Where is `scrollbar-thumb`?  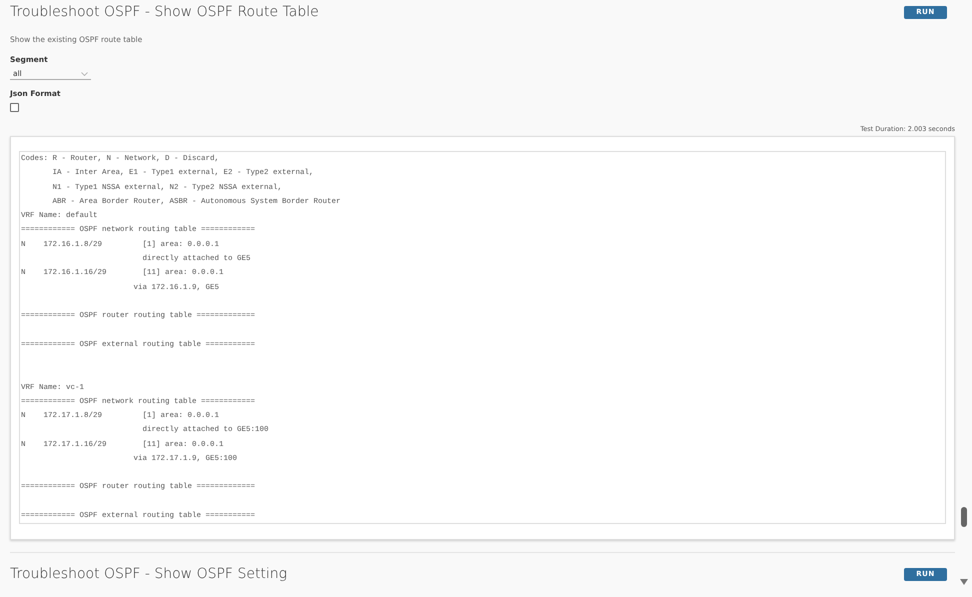 scrollbar-thumb is located at coordinates (963, 517).